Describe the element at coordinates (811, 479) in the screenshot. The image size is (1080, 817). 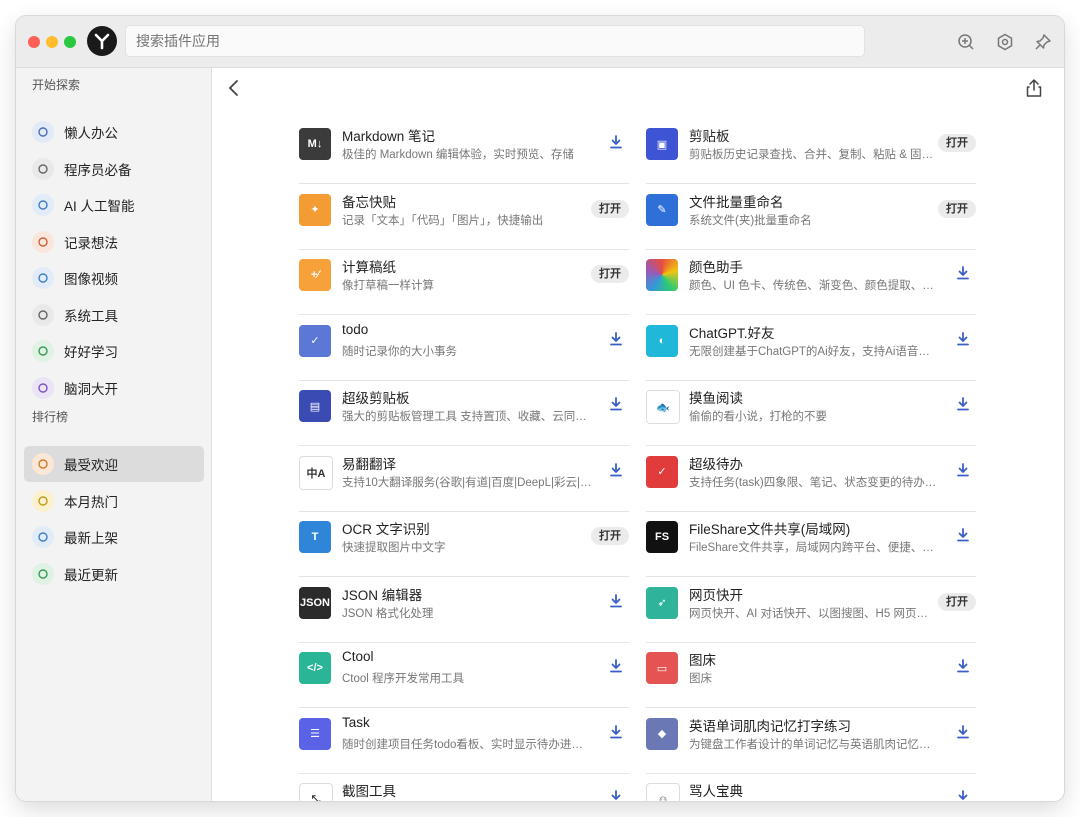
I see `app-card: ✓ 超级待办支持任务(task)四象限、笔记、状态变更的待办工具，支持同步` at that location.